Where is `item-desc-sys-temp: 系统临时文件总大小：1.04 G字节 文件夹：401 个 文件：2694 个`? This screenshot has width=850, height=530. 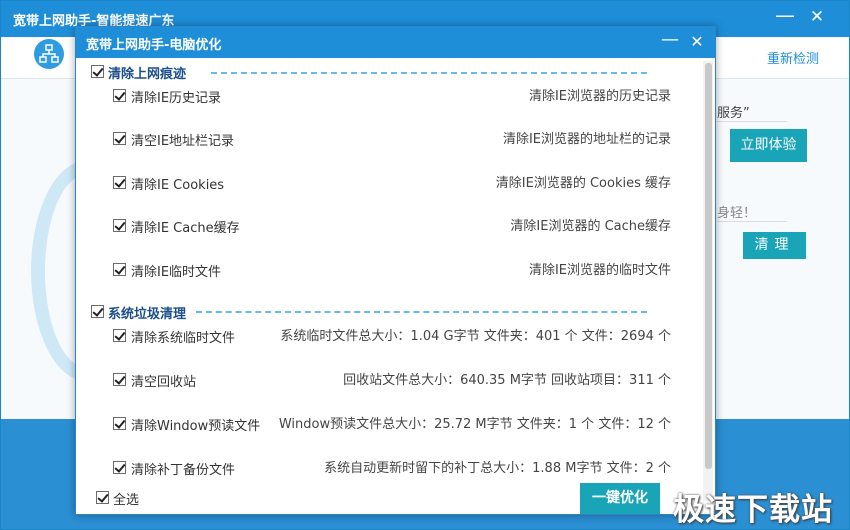
item-desc-sys-temp: 系统临时文件总大小：1.04 G字节 文件夹：401 个 文件：2694 个 is located at coordinates (475, 336).